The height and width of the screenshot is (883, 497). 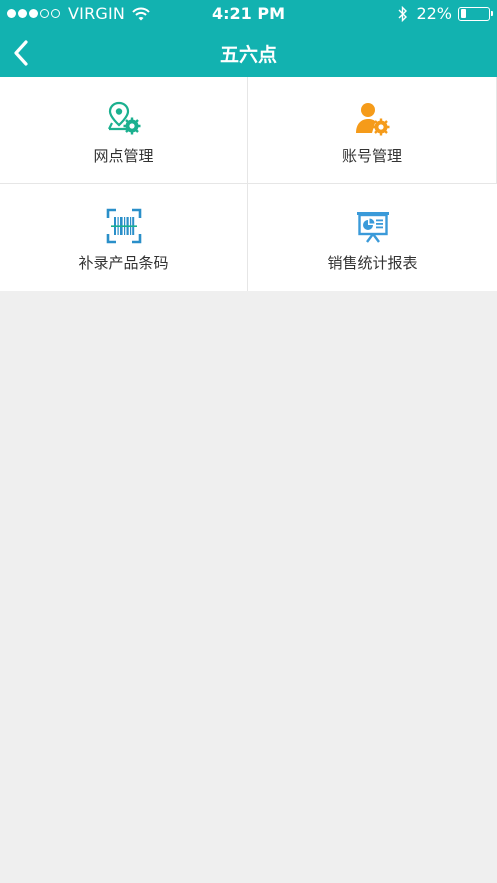 What do you see at coordinates (403, 13) in the screenshot?
I see `bluetooth-icon` at bounding box center [403, 13].